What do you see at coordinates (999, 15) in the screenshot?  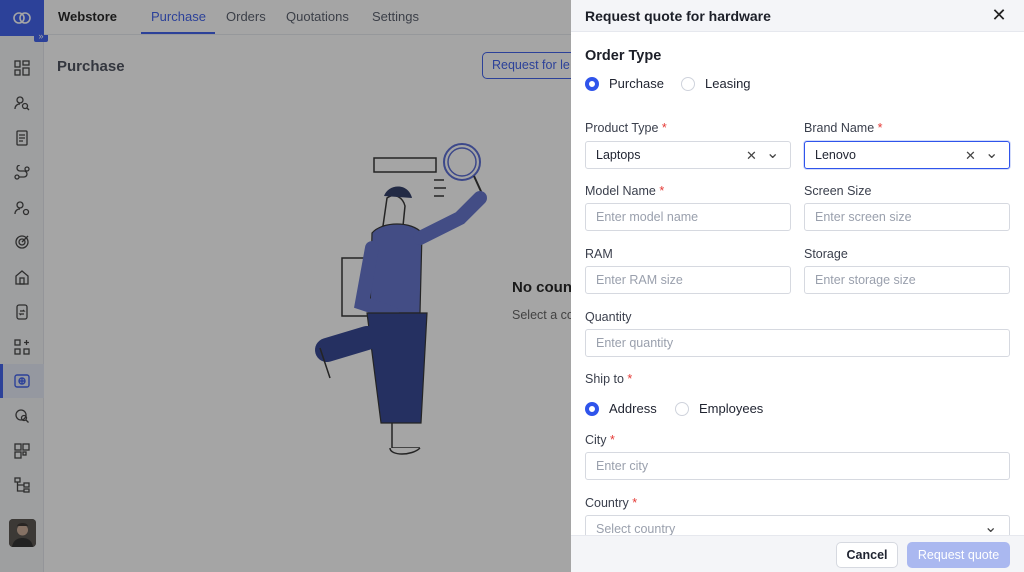 I see `close-icon: ✕` at bounding box center [999, 15].